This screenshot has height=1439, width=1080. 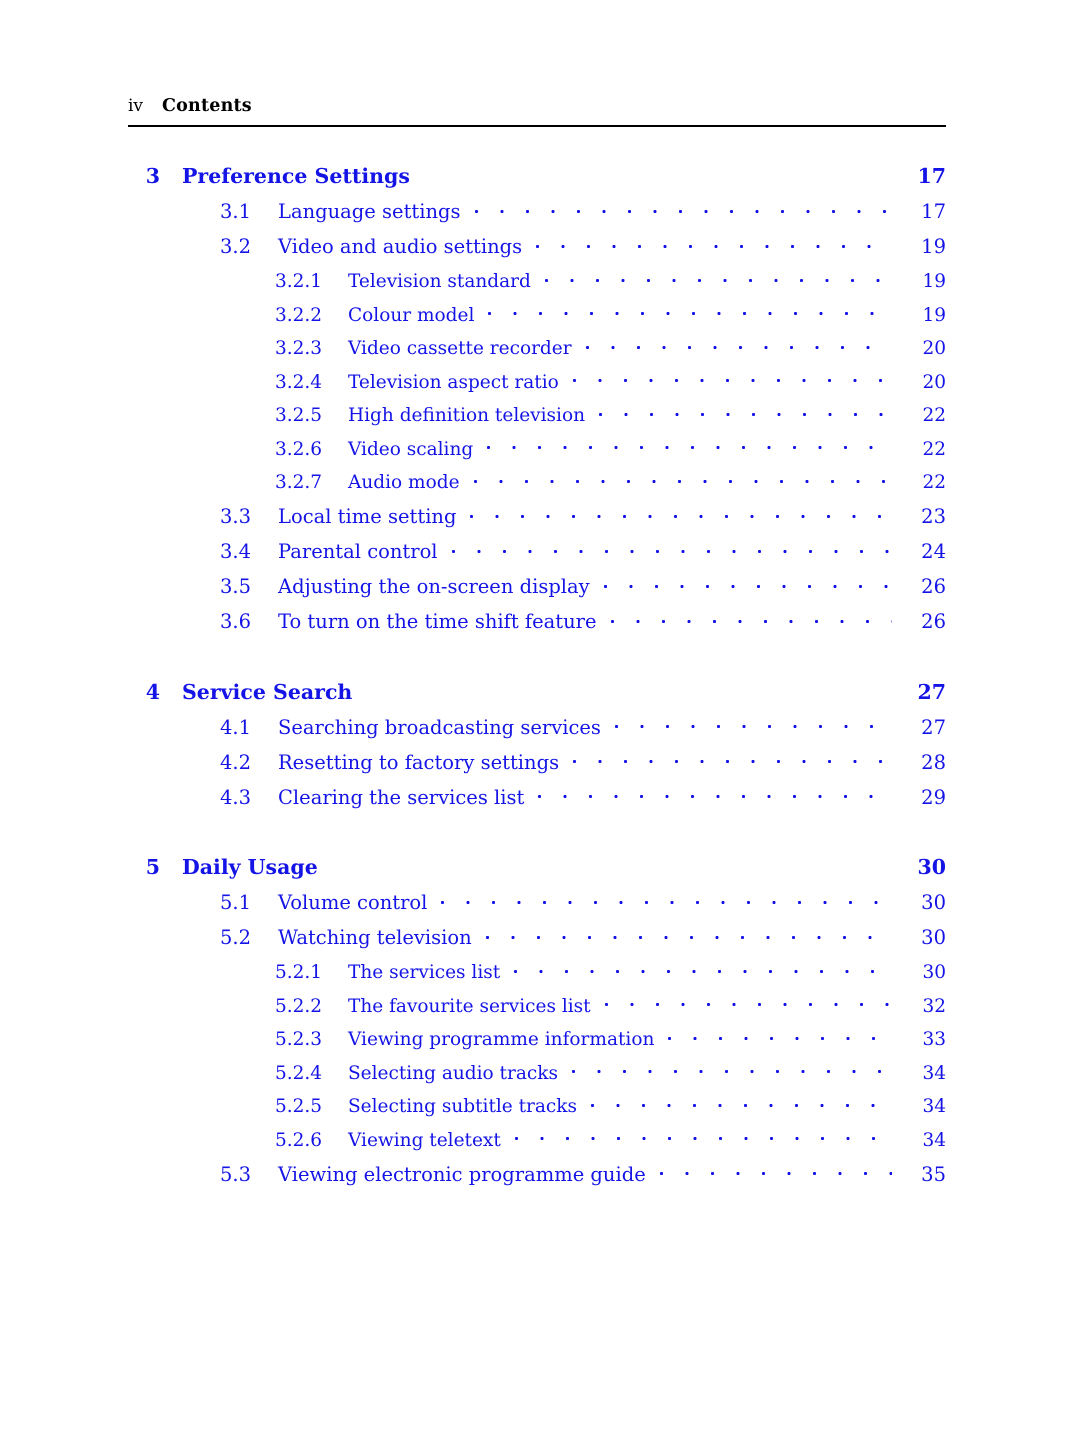 I want to click on toc-subsection-entry: 5.2.4 Selecting audio tracks 34, so click(x=537, y=1072).